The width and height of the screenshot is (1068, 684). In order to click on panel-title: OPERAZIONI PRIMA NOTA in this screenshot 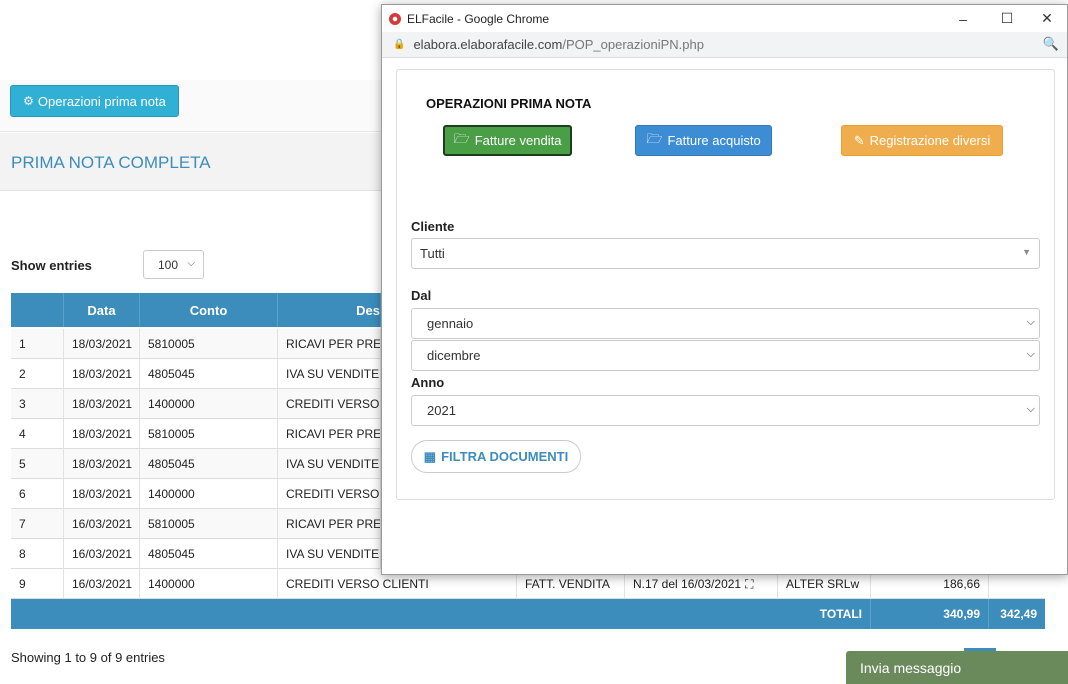, I will do `click(509, 103)`.